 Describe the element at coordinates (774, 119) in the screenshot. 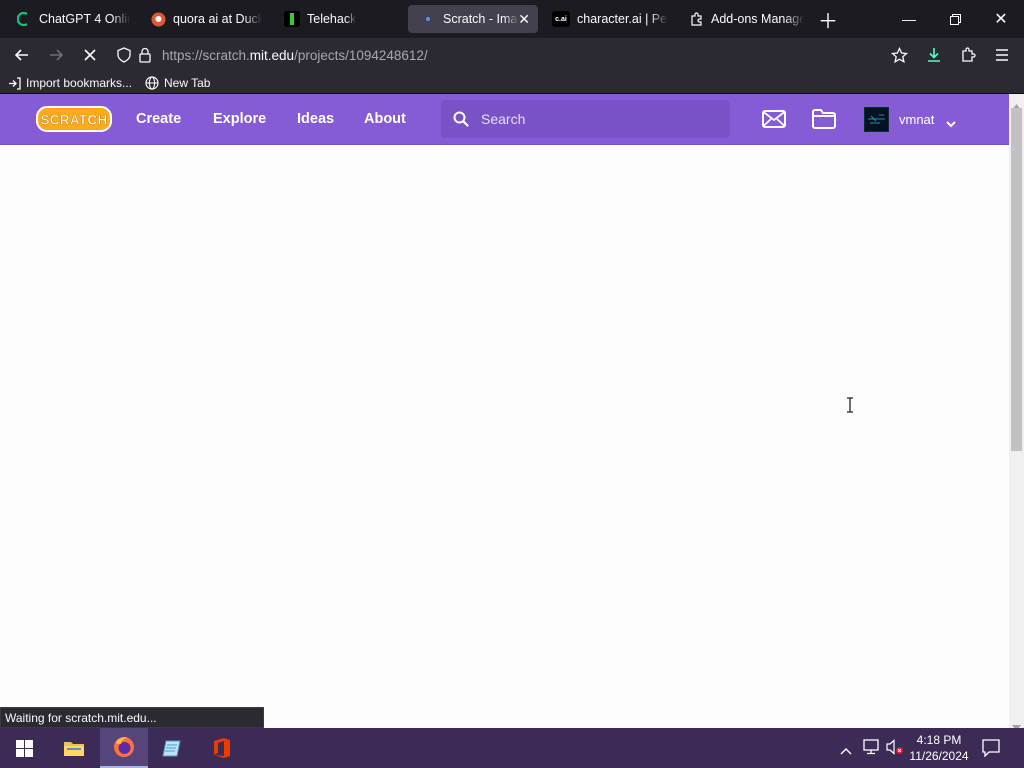

I see `envelope-icon` at that location.